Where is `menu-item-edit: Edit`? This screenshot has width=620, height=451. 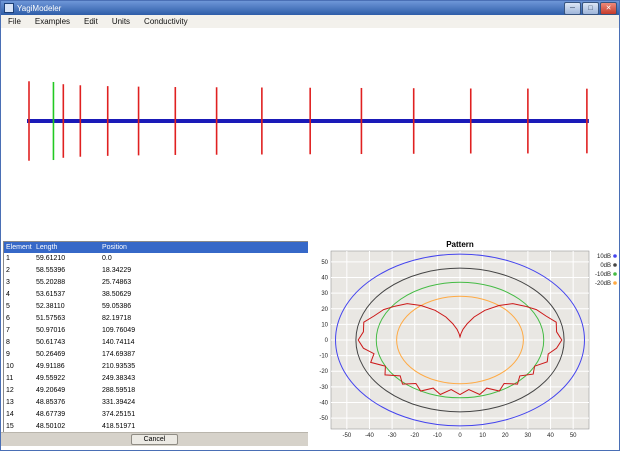 menu-item-edit: Edit is located at coordinates (91, 21).